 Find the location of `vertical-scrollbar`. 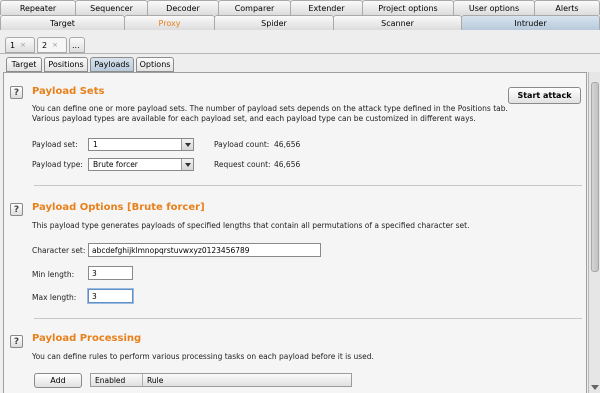

vertical-scrollbar is located at coordinates (594, 232).